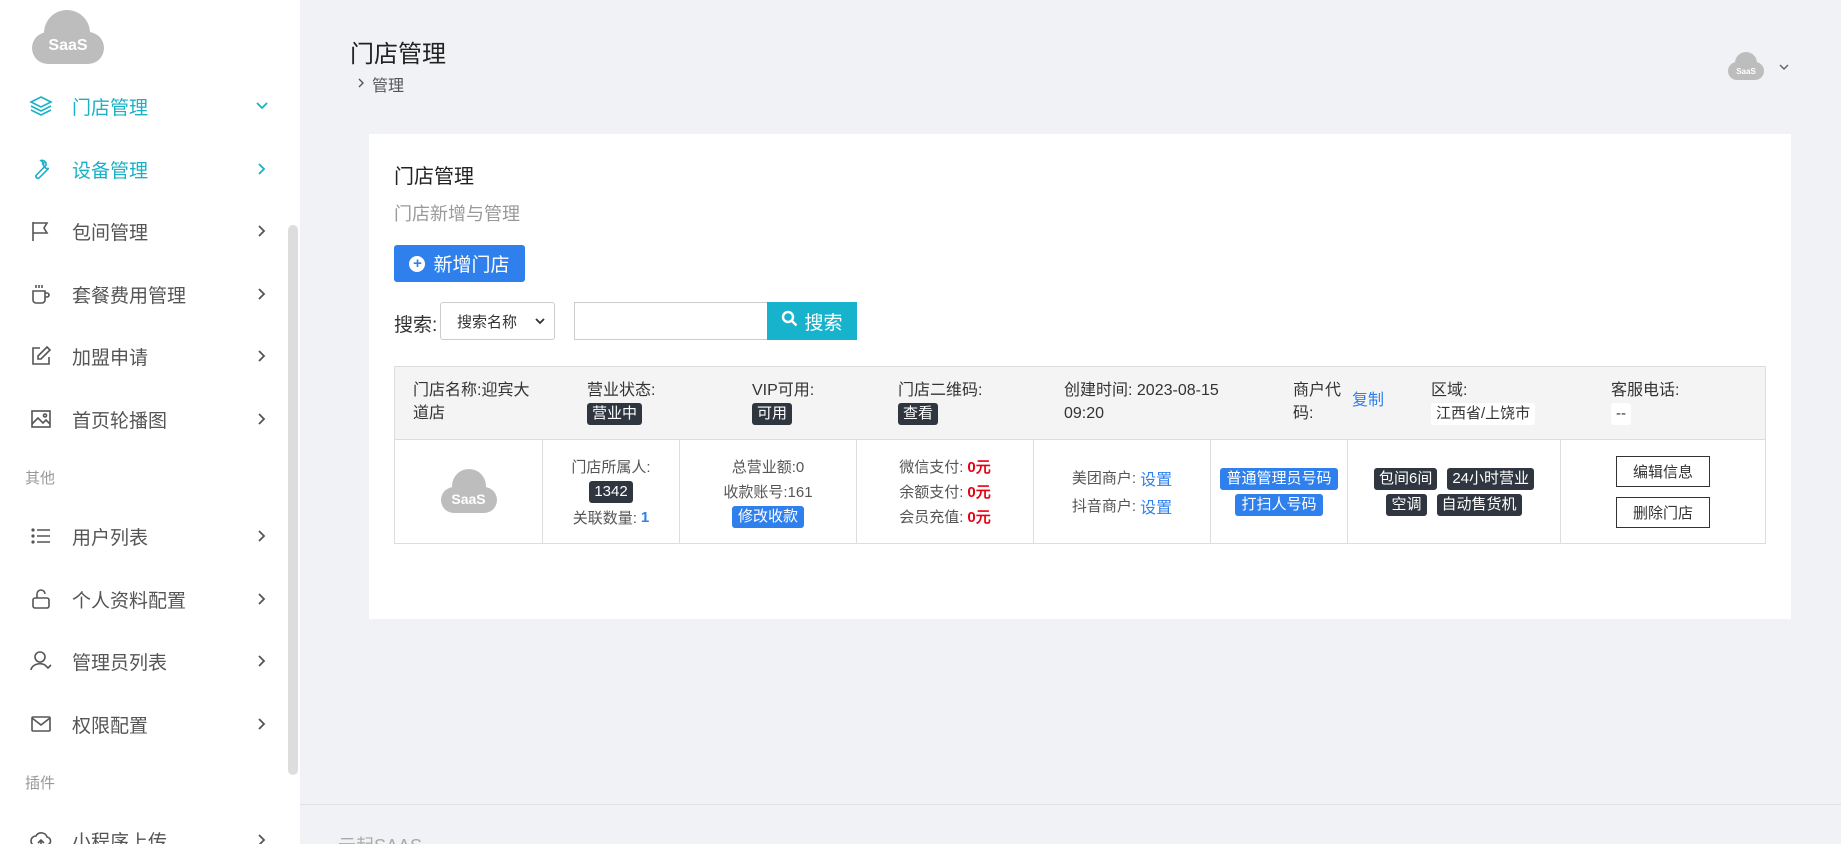 The image size is (1841, 844). What do you see at coordinates (293, 500) in the screenshot?
I see `sidebar-scrollbar` at bounding box center [293, 500].